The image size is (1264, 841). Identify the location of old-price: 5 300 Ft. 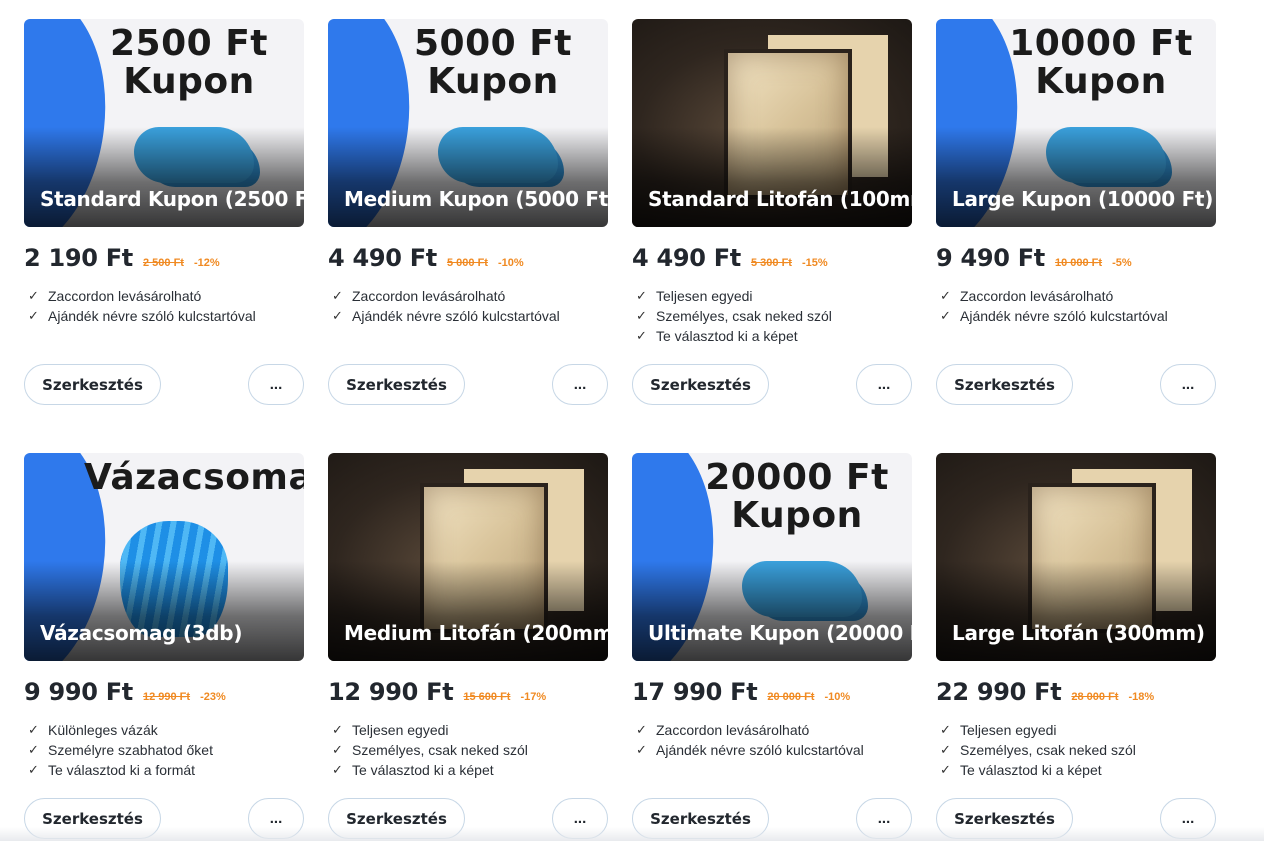
(771, 263).